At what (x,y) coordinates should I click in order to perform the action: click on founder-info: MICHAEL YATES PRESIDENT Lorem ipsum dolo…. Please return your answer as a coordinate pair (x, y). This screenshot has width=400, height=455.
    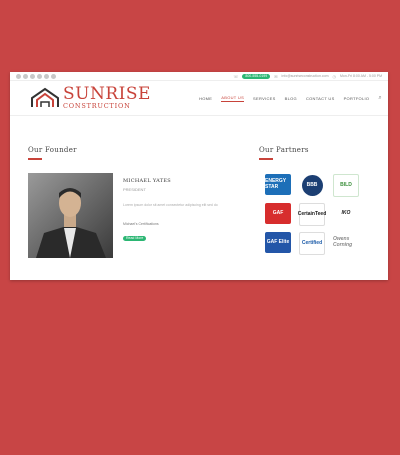
    Looking at the image, I should click on (182, 215).